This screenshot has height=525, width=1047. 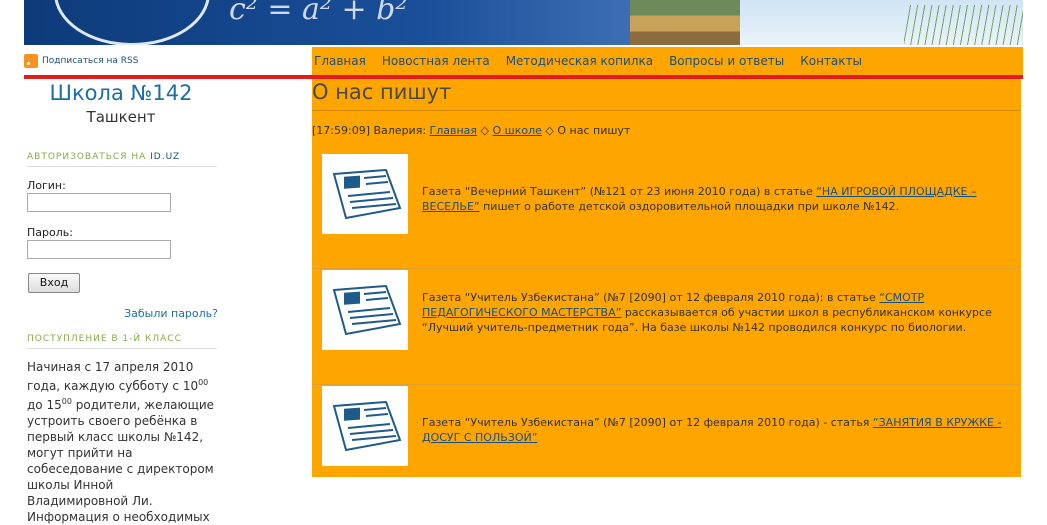 What do you see at coordinates (369, 130) in the screenshot?
I see `breadcrumb-prefix: [17:59:09] Валерия:` at bounding box center [369, 130].